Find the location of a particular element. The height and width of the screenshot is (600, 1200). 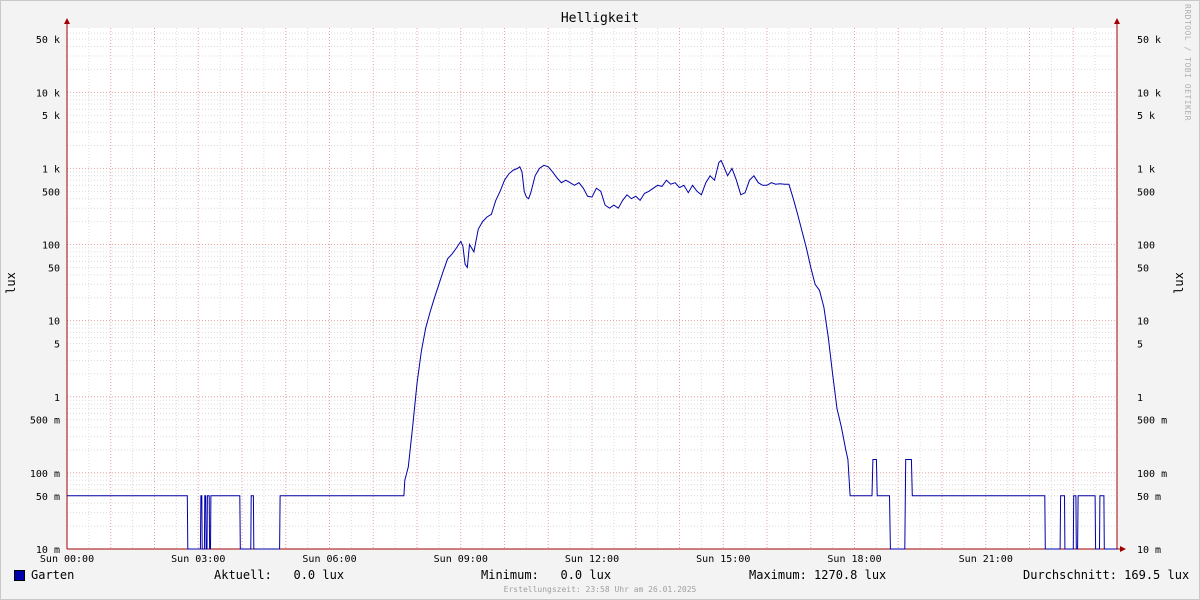

y-tick-label-right: 100 m is located at coordinates (1152, 474).